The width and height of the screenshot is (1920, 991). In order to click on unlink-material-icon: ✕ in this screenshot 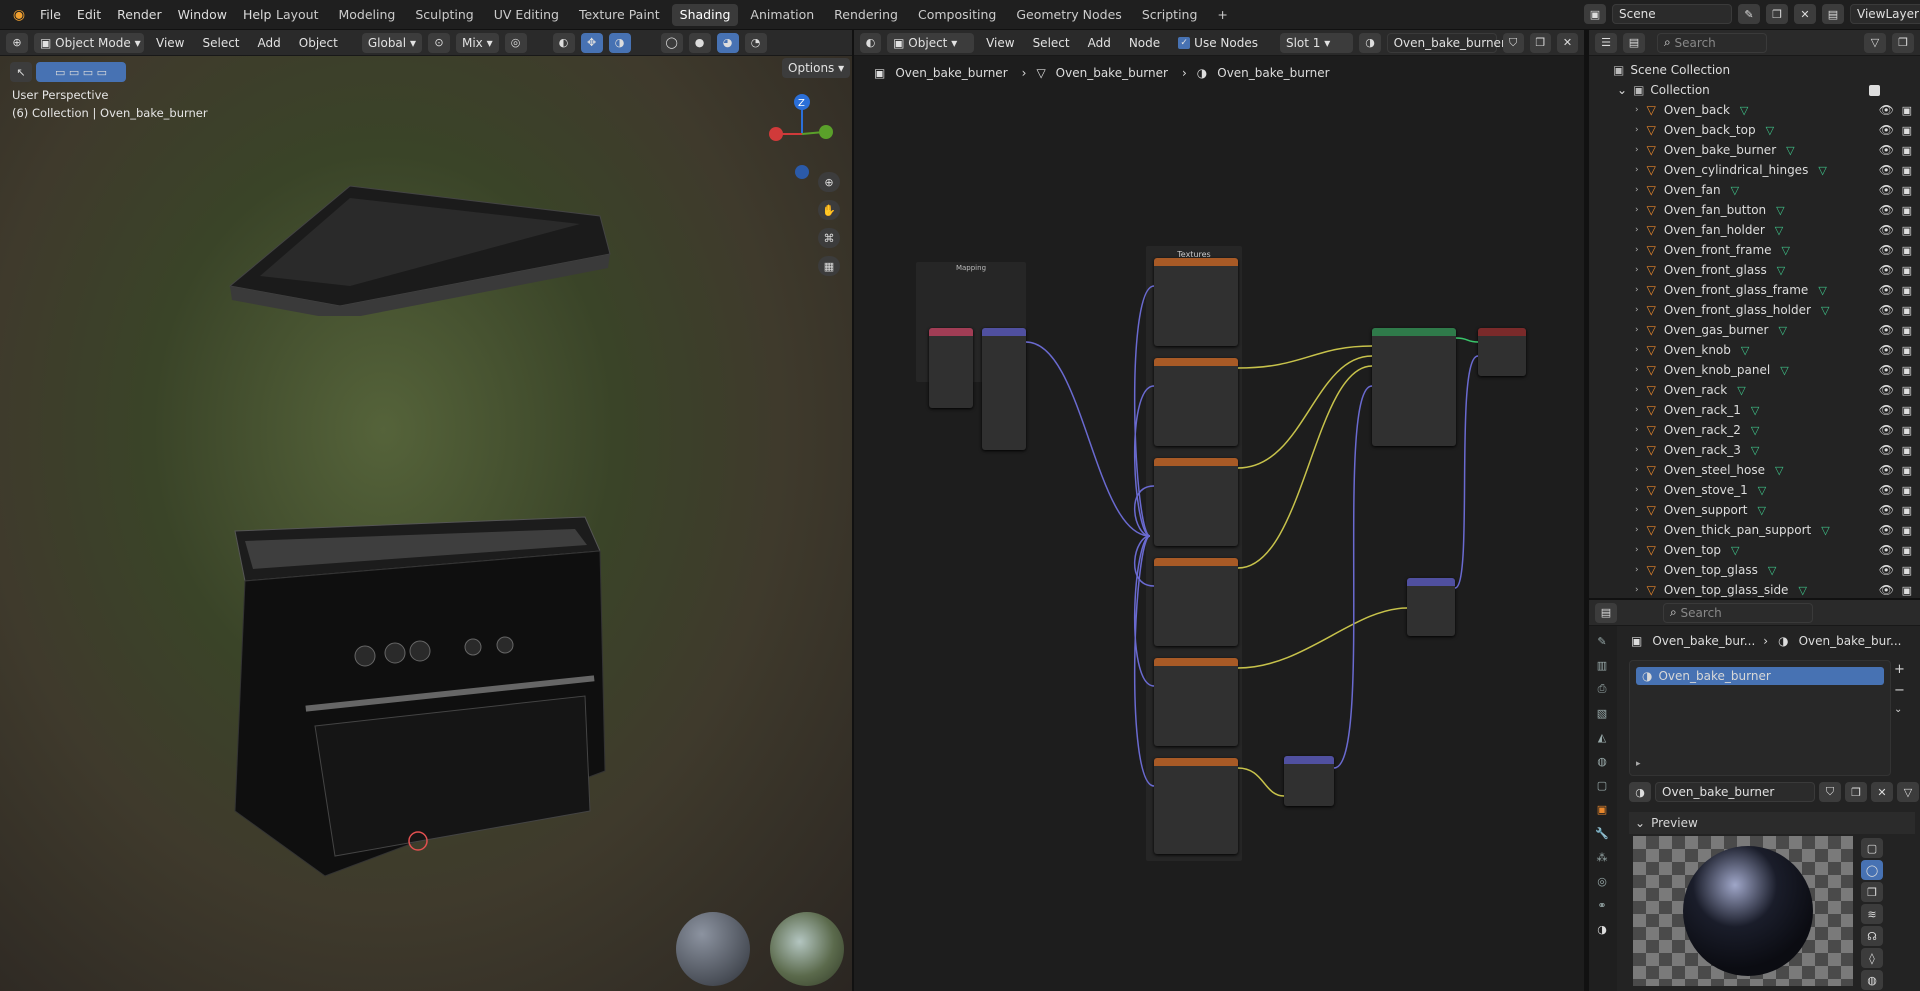, I will do `click(1567, 42)`.